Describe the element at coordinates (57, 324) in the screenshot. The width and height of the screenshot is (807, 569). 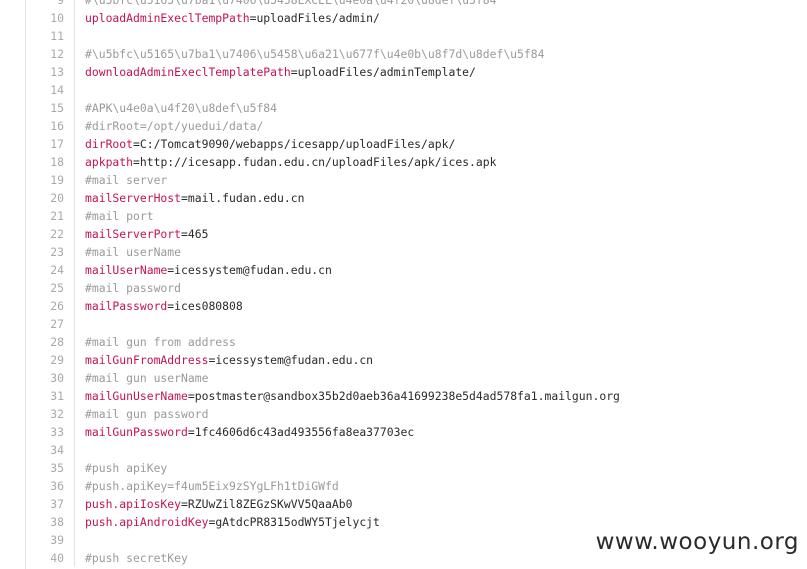
I see `line-number: 27` at that location.